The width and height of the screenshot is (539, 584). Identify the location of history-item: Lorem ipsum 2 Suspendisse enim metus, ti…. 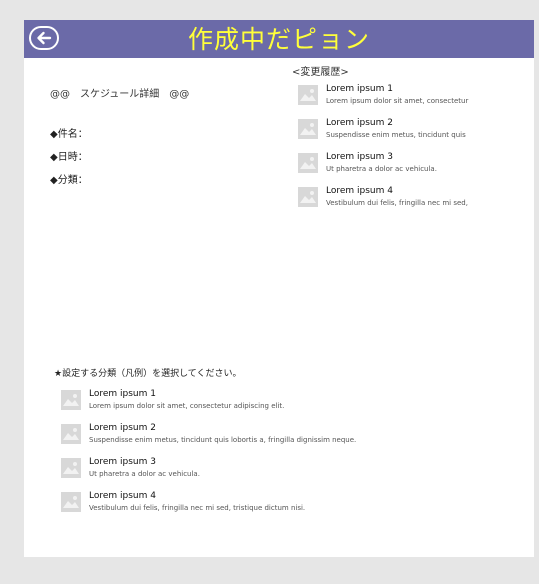
(413, 135).